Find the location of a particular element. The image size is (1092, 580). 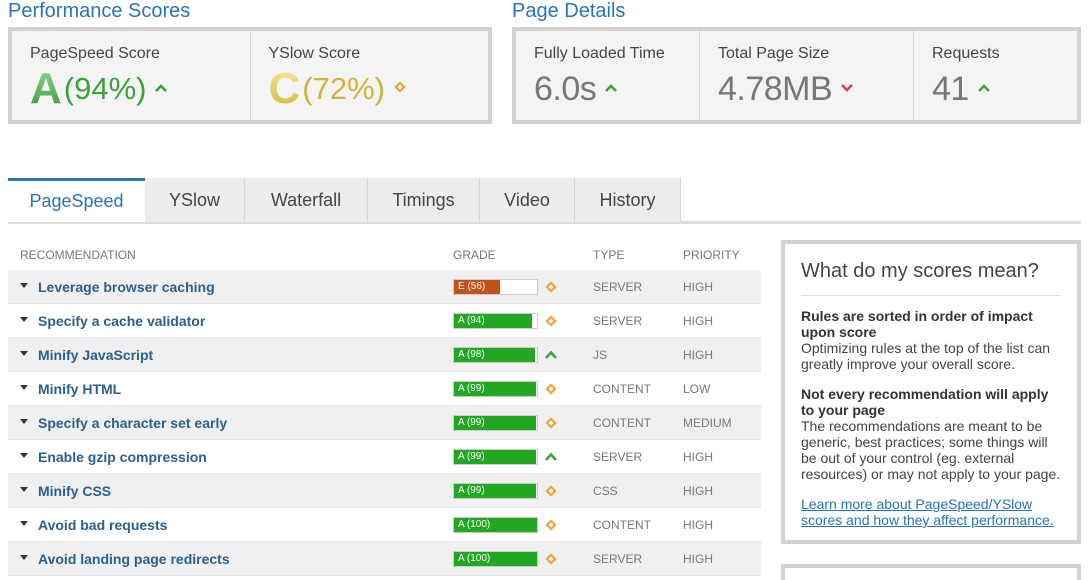

recommendations-header: RECOMMENDATION GRADE TYPE PRIORITY is located at coordinates (384, 258).